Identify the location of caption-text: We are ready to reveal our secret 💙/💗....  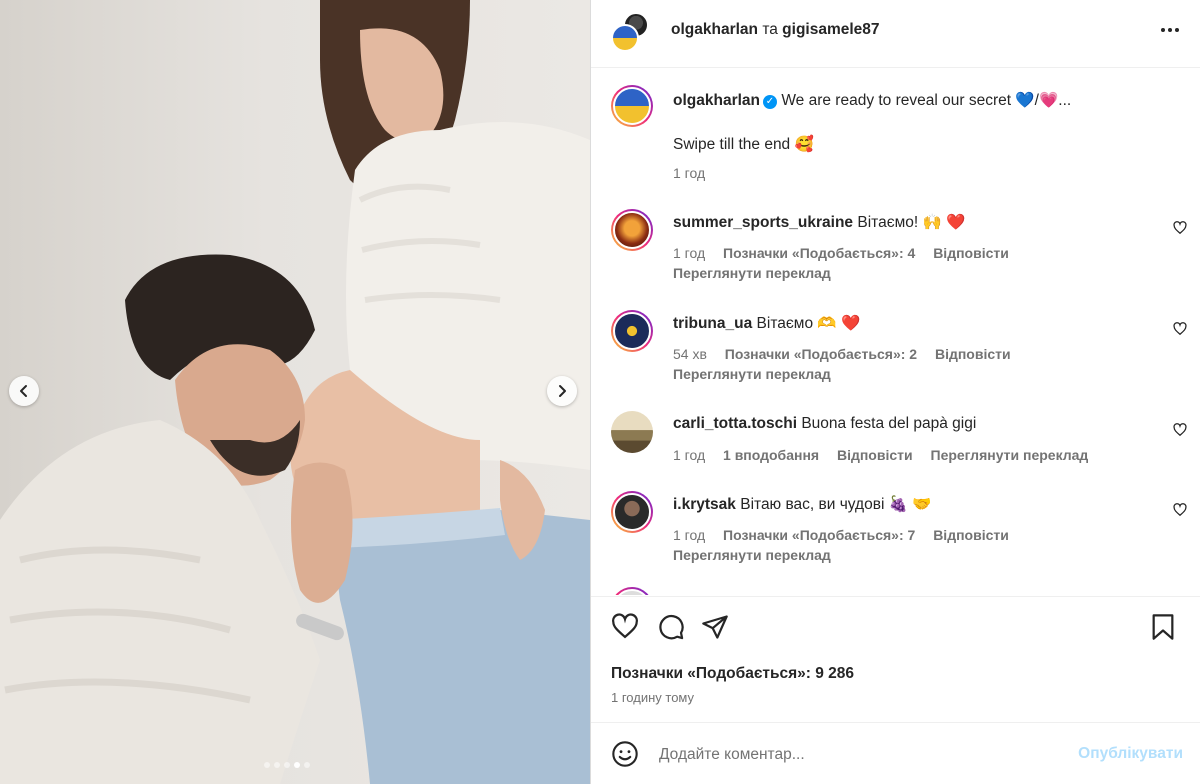
(926, 100).